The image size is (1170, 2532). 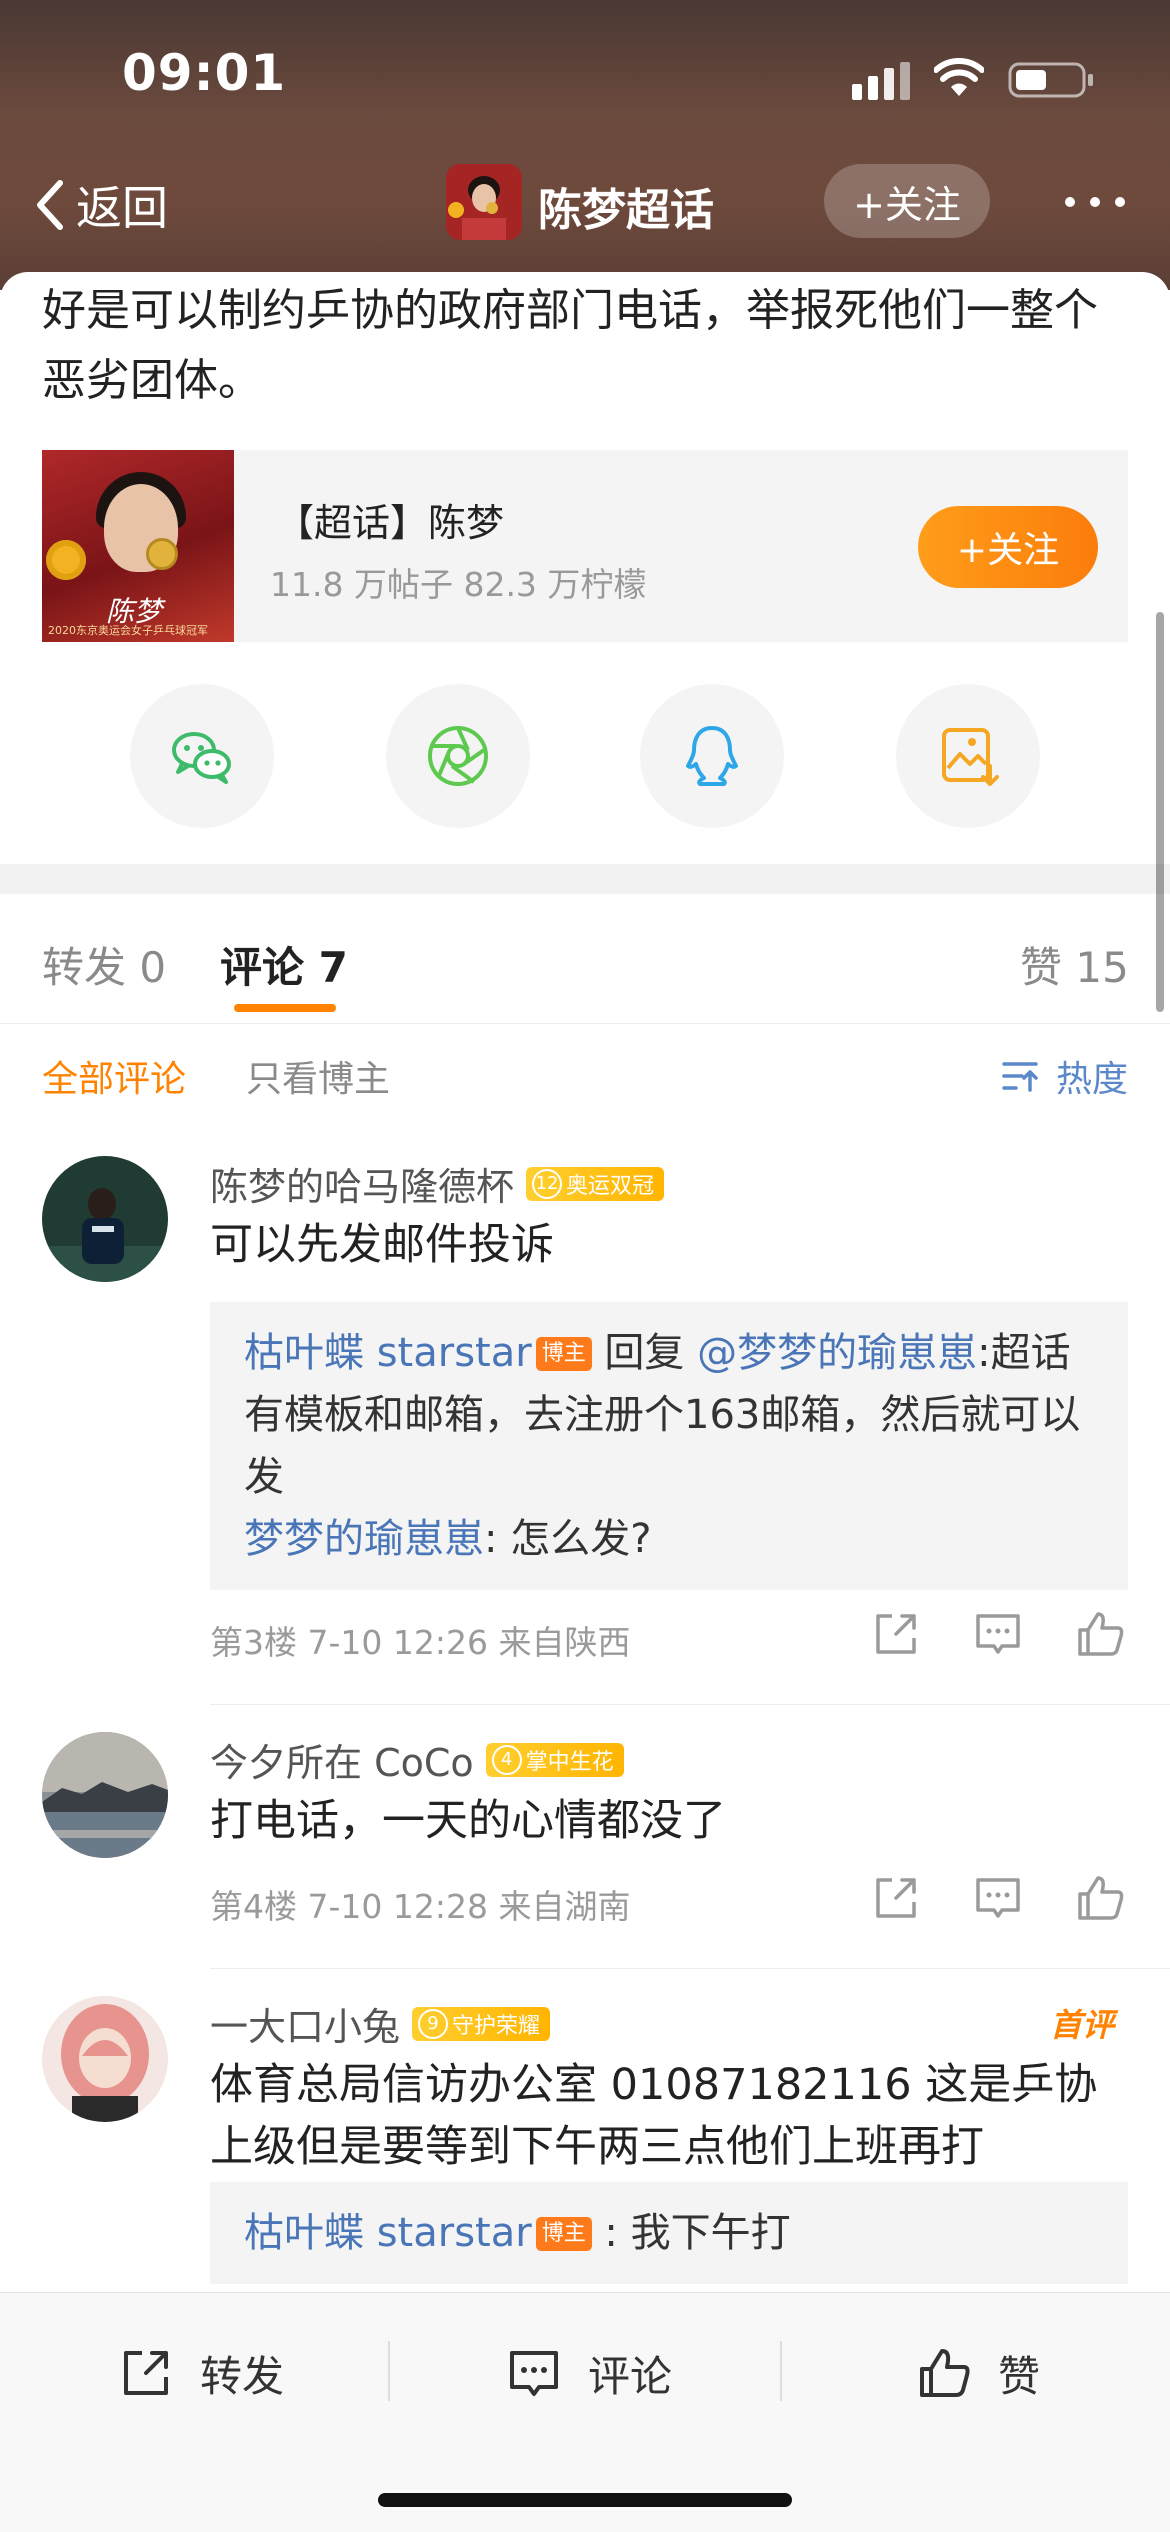 What do you see at coordinates (437, 1183) in the screenshot?
I see `comment-username: 陈梦的哈马隆德杯 12 奥运双冠` at bounding box center [437, 1183].